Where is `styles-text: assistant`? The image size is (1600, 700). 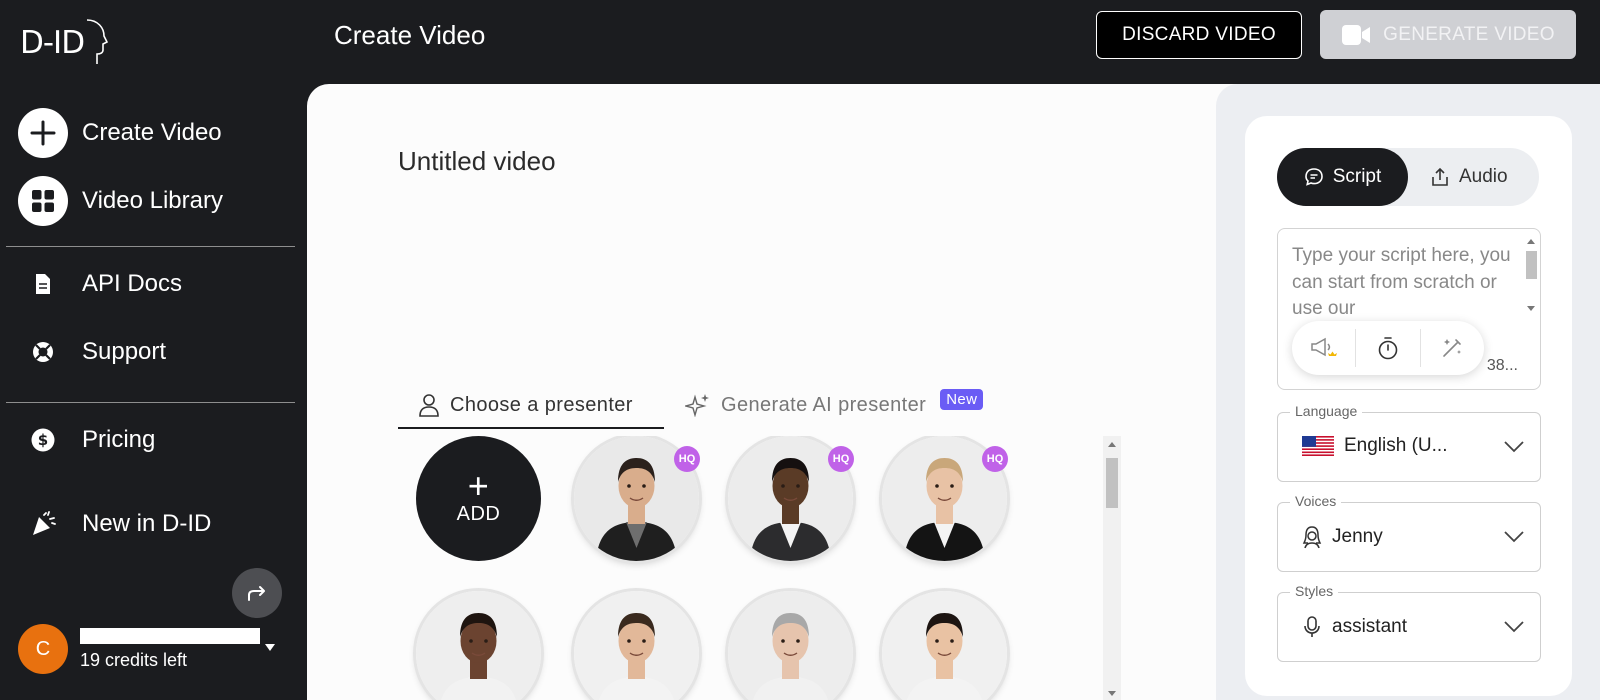 styles-text: assistant is located at coordinates (1369, 626).